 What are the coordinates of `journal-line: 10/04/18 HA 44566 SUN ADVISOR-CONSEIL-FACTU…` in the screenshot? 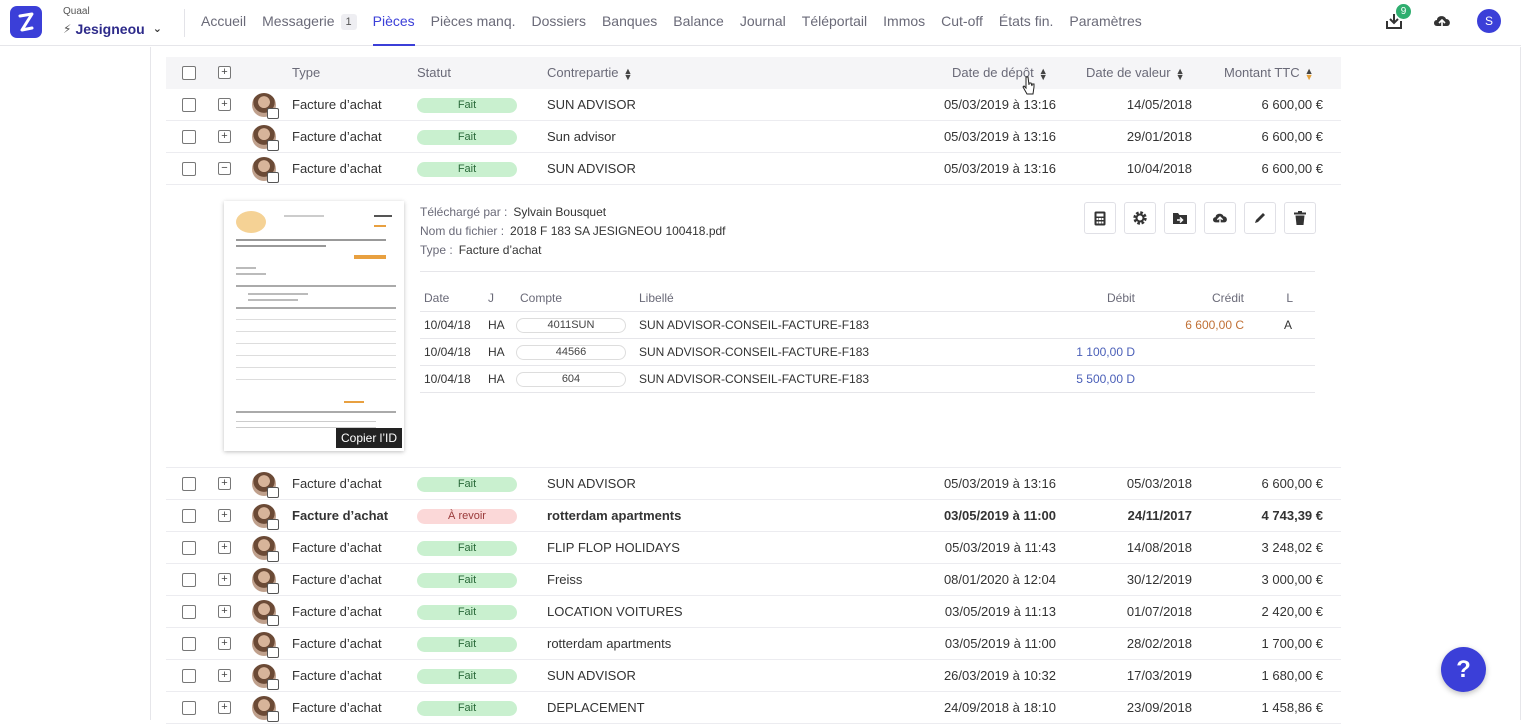 It's located at (867, 352).